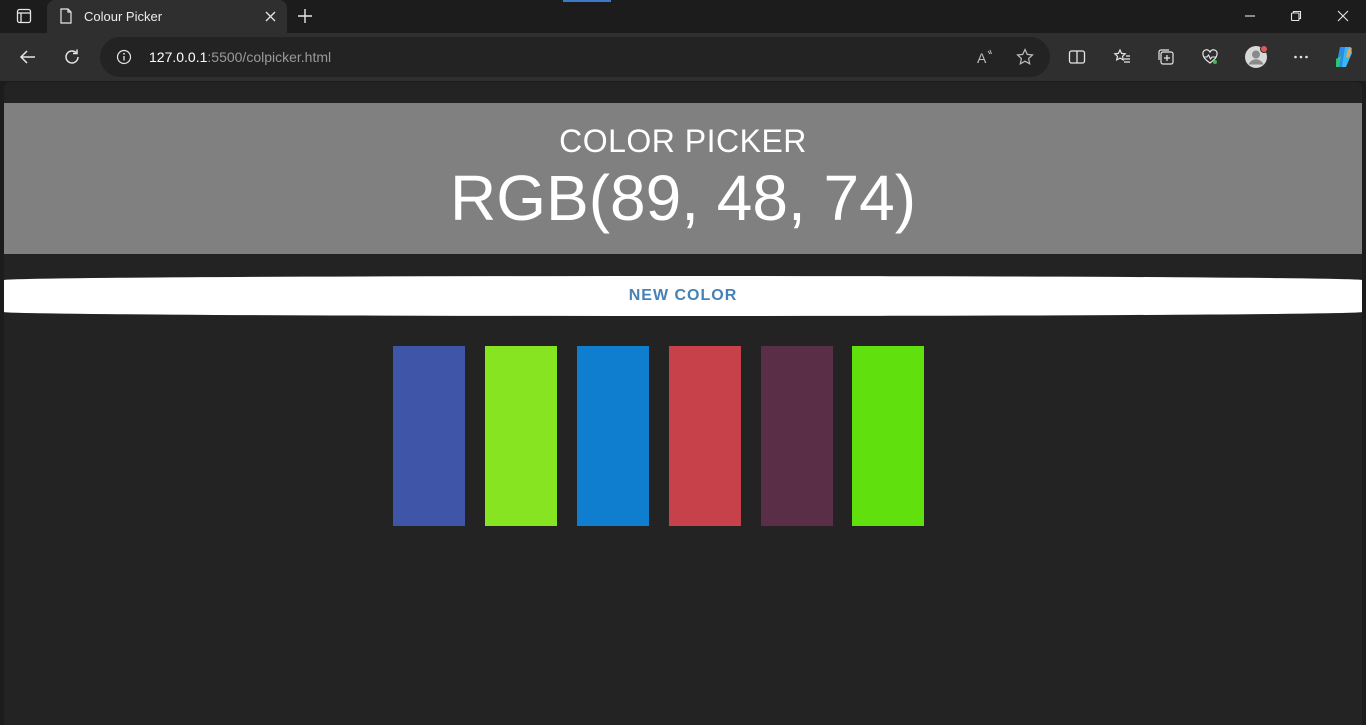 This screenshot has width=1366, height=725. I want to click on favorites-icon, so click(1122, 57).